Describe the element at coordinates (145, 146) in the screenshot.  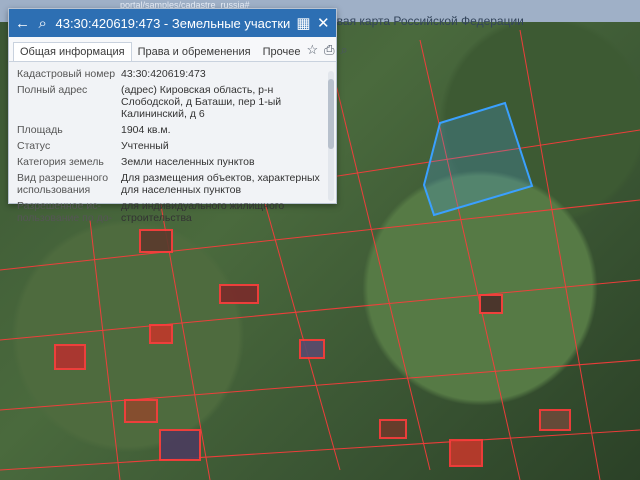
I see `field-value: Учтенный` at that location.